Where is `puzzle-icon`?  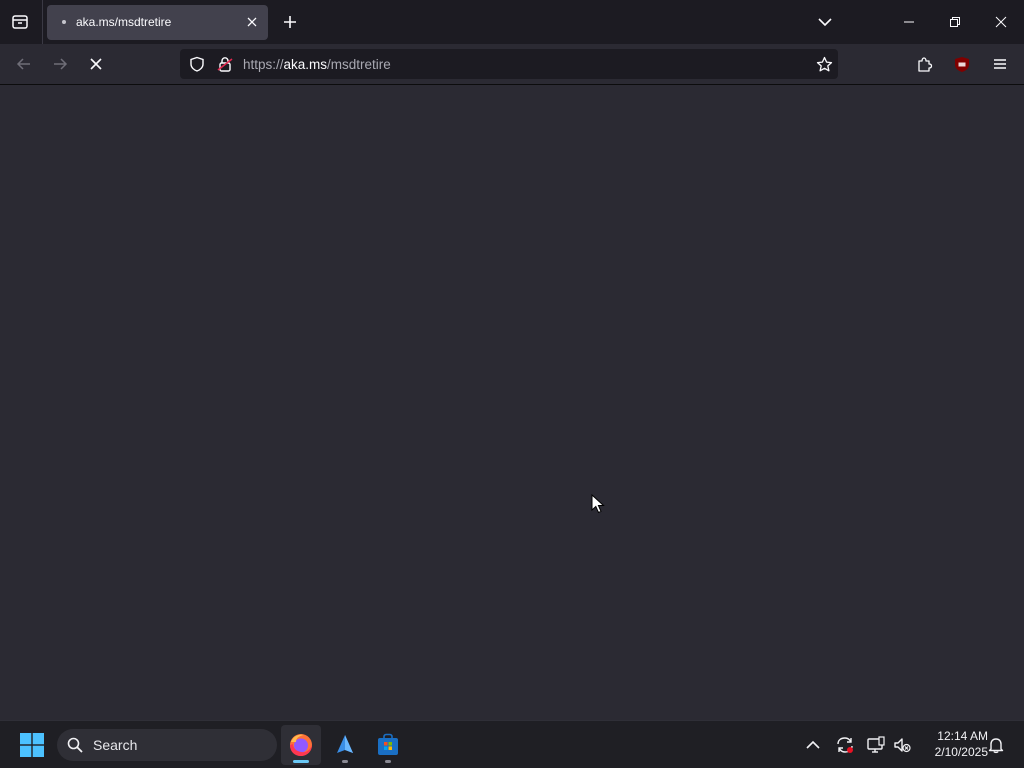
puzzle-icon is located at coordinates (924, 64).